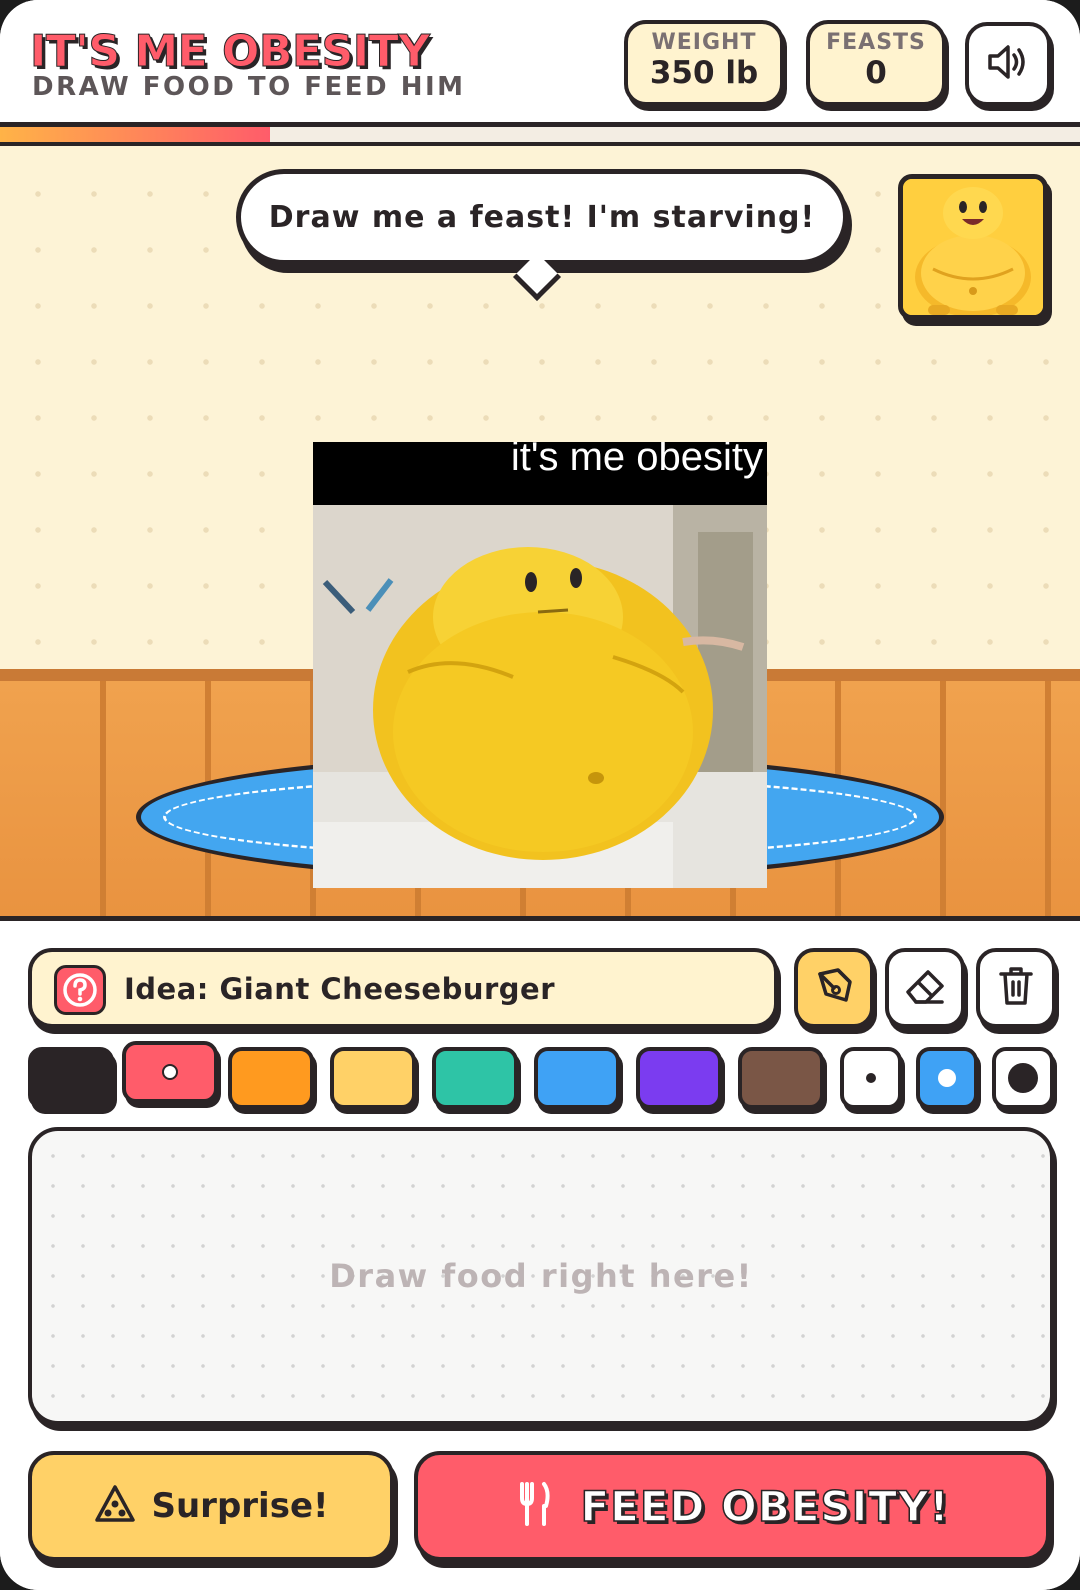  What do you see at coordinates (973, 247) in the screenshot?
I see `character-avatar` at bounding box center [973, 247].